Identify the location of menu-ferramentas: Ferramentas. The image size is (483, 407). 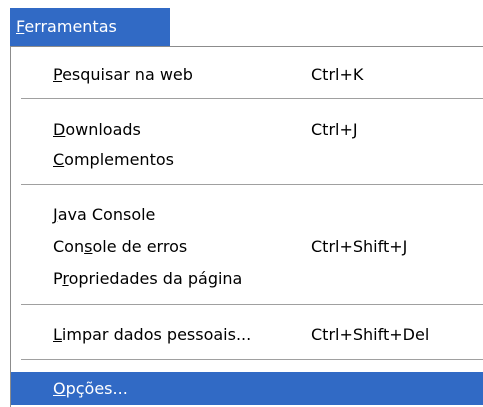
(90, 27).